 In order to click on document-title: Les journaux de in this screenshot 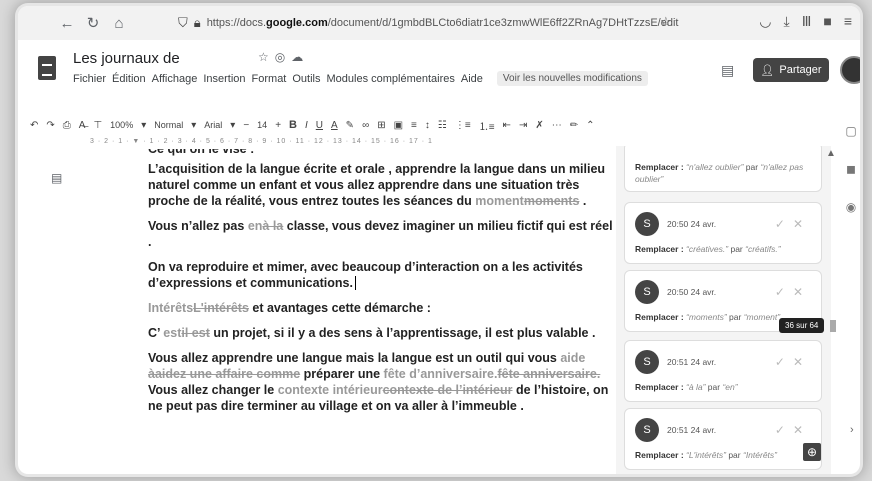, I will do `click(126, 58)`.